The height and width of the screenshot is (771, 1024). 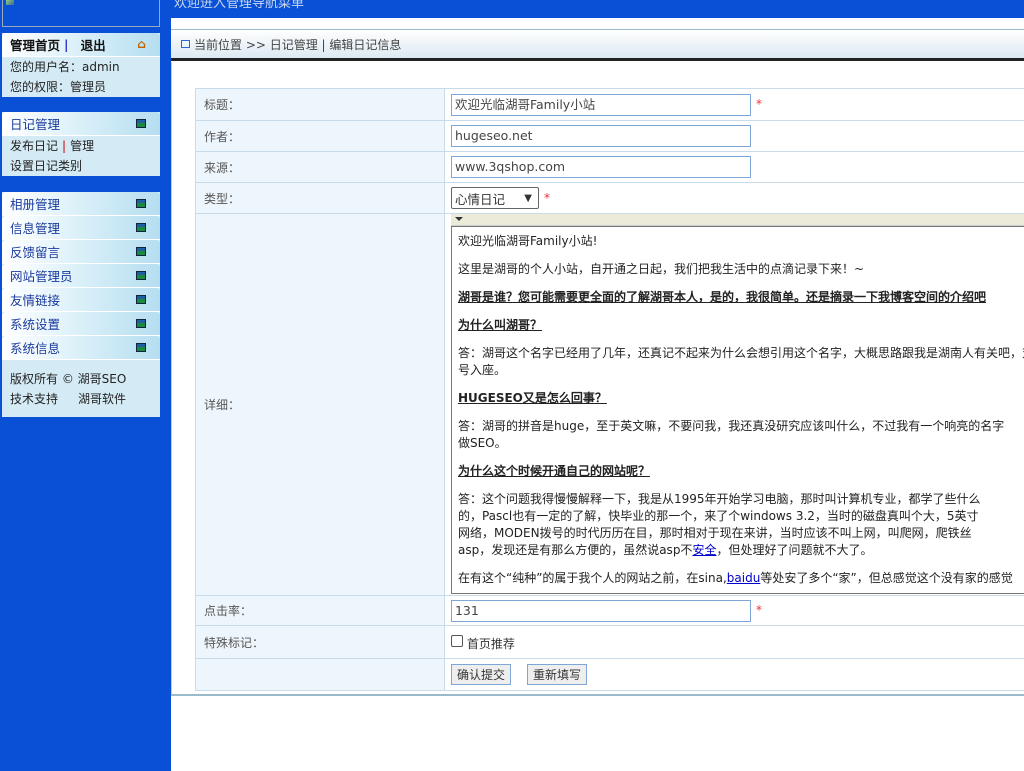 What do you see at coordinates (479, 199) in the screenshot?
I see `type-selected: 心情日记` at bounding box center [479, 199].